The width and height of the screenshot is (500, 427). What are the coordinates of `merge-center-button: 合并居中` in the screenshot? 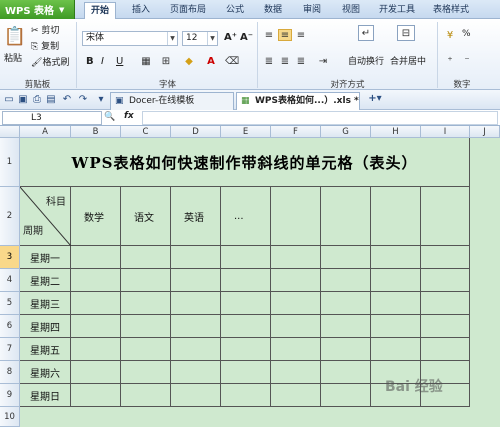 It's located at (408, 60).